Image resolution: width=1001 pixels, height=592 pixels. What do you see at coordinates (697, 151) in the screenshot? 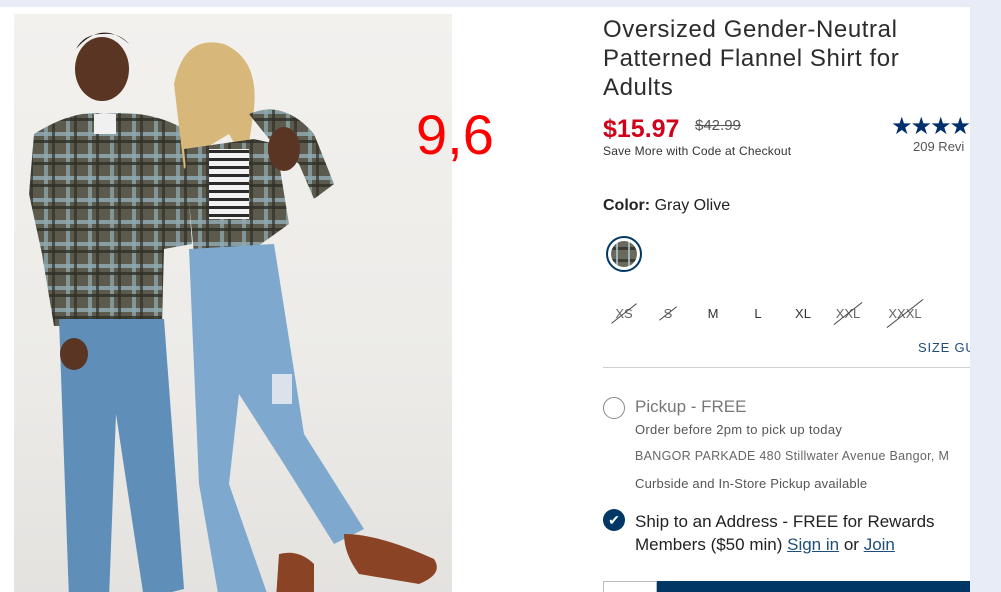
I see `promo-text: Save More with Code at Checkout` at bounding box center [697, 151].